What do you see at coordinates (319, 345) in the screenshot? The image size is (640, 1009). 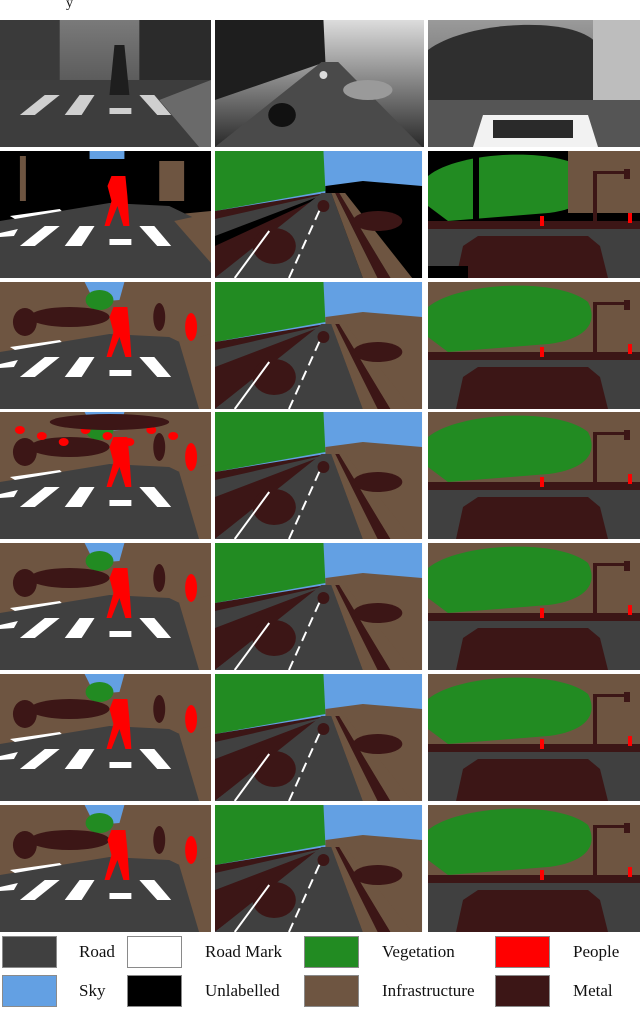 I see `panel-prediction-1-scene-highway` at bounding box center [319, 345].